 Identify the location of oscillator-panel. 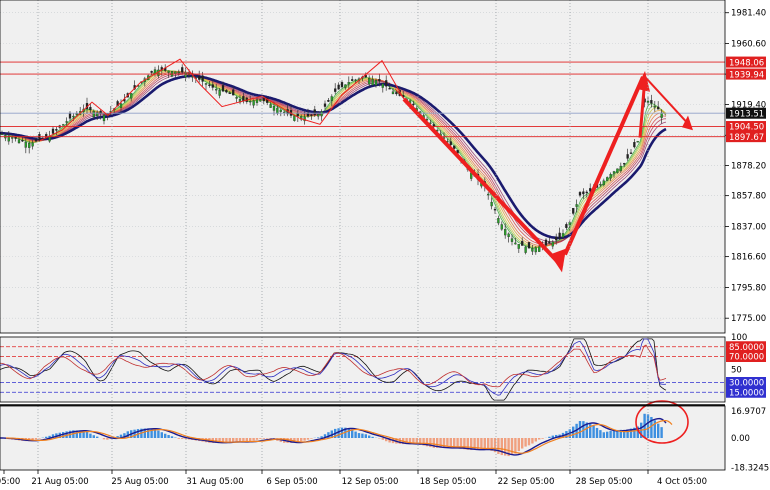
(362, 369).